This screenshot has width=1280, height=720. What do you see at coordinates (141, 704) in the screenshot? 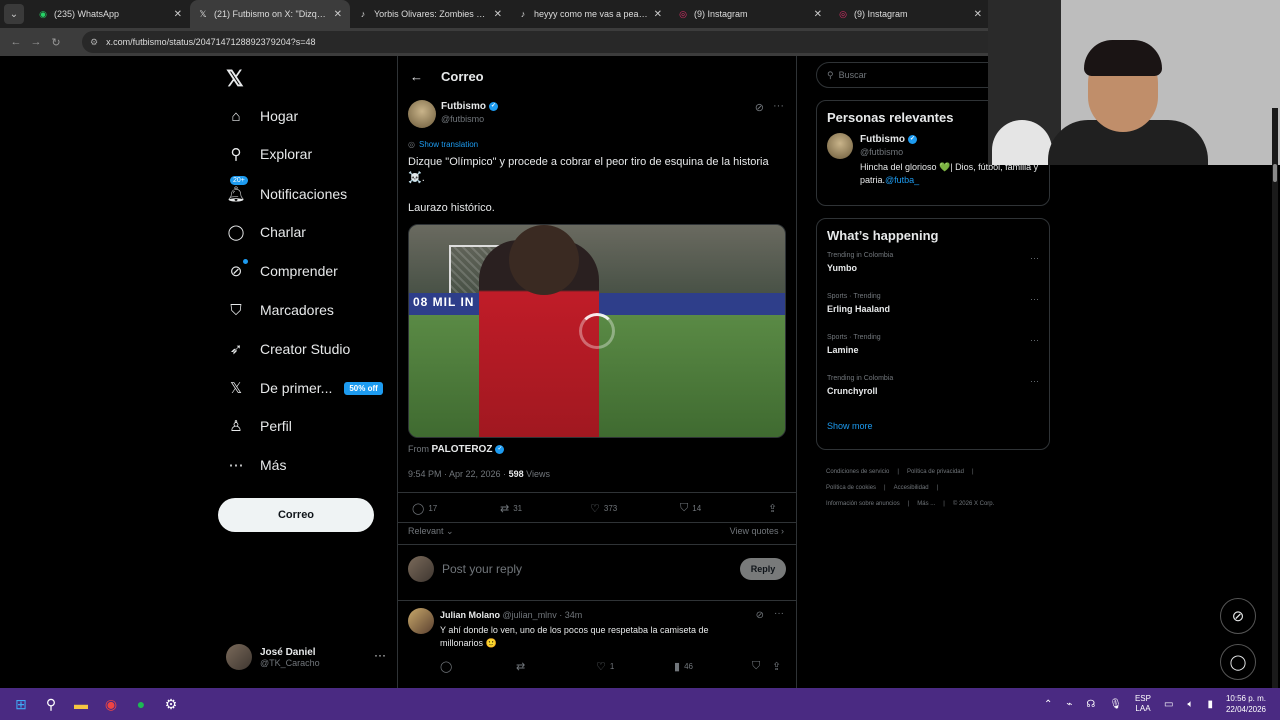
I see `spotify-icon: ●` at bounding box center [141, 704].